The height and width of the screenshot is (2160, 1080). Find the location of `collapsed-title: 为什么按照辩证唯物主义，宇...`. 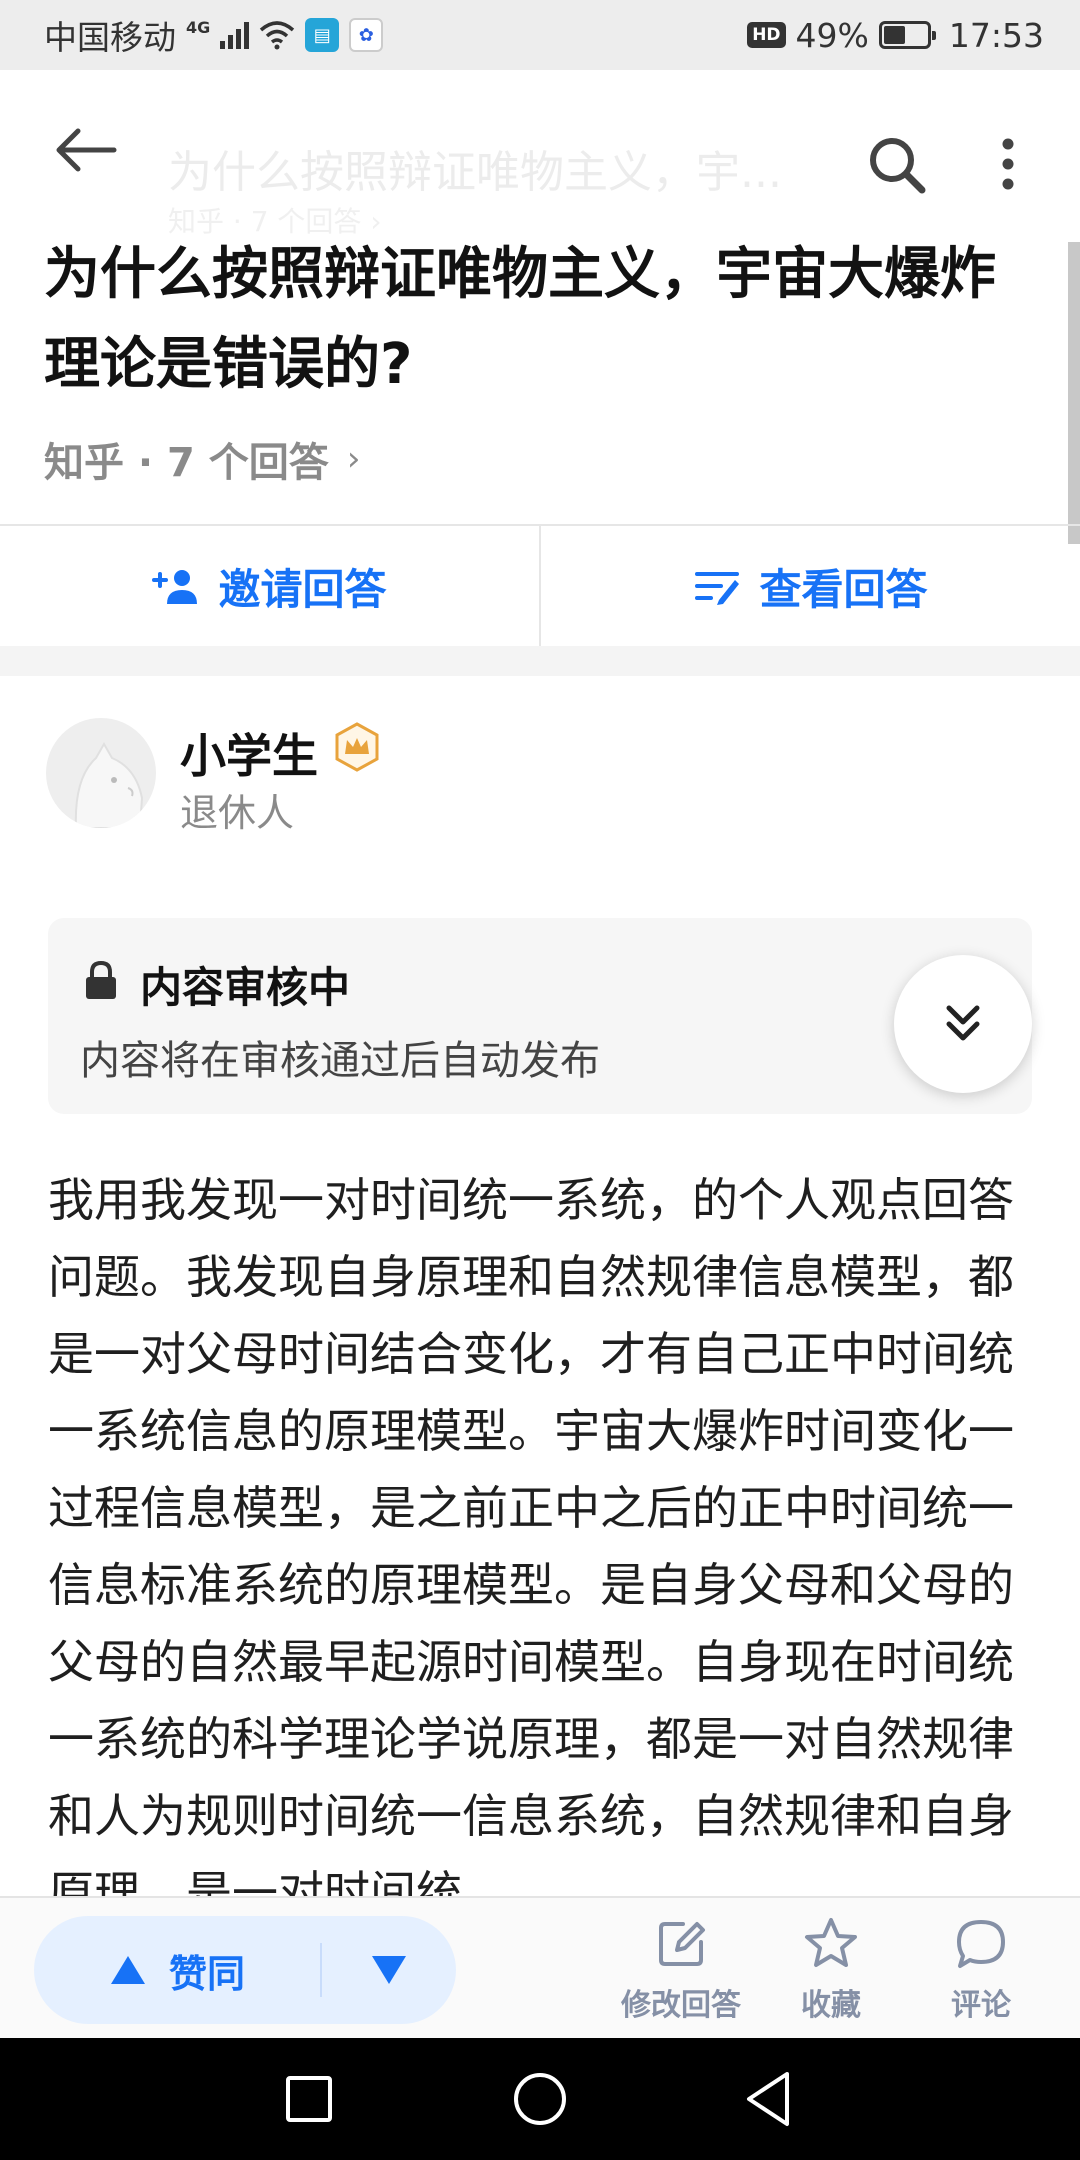

collapsed-title: 为什么按照辩证唯物主义，宇... is located at coordinates (475, 172).